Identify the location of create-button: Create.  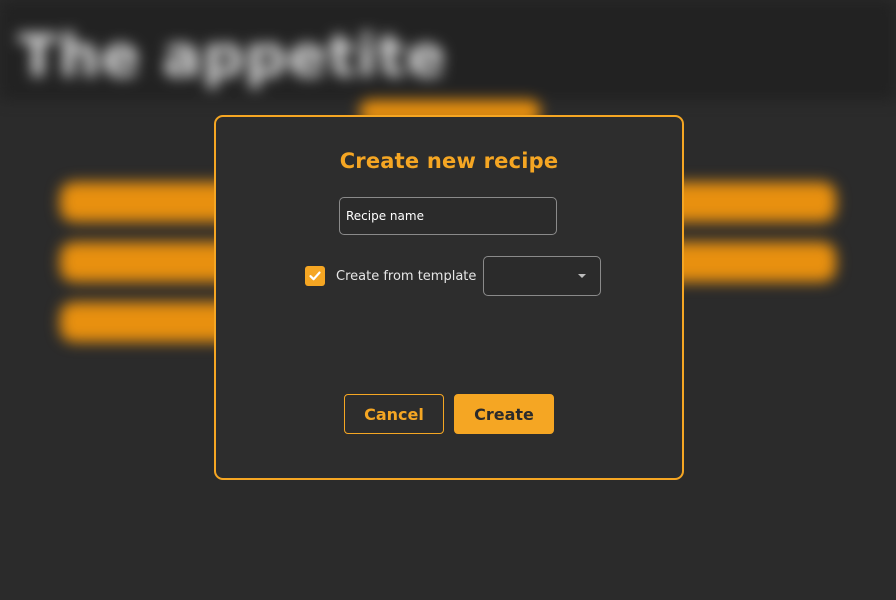
(504, 414).